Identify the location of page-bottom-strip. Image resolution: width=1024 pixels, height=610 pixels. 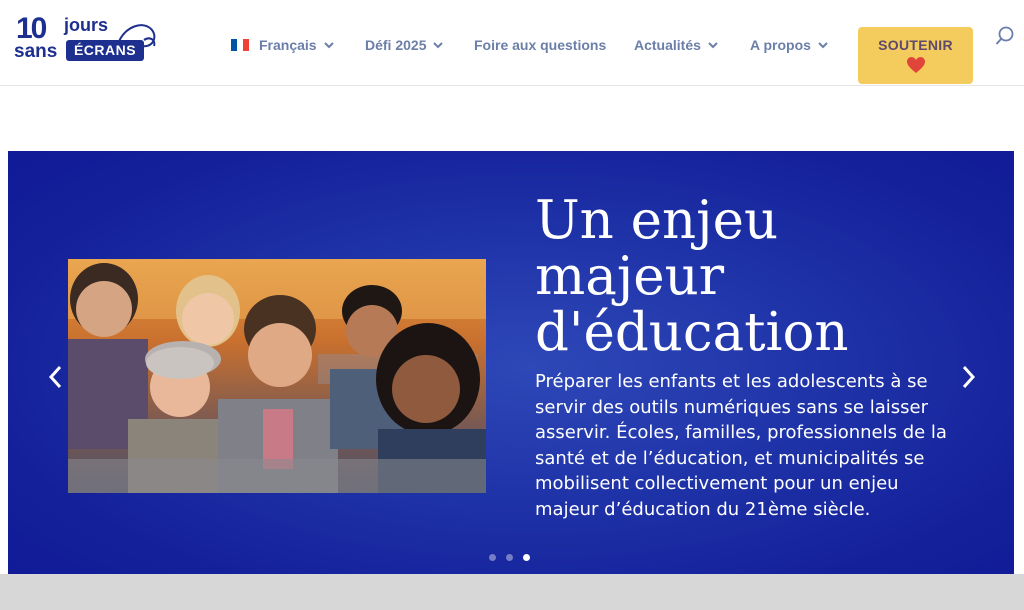
(512, 592).